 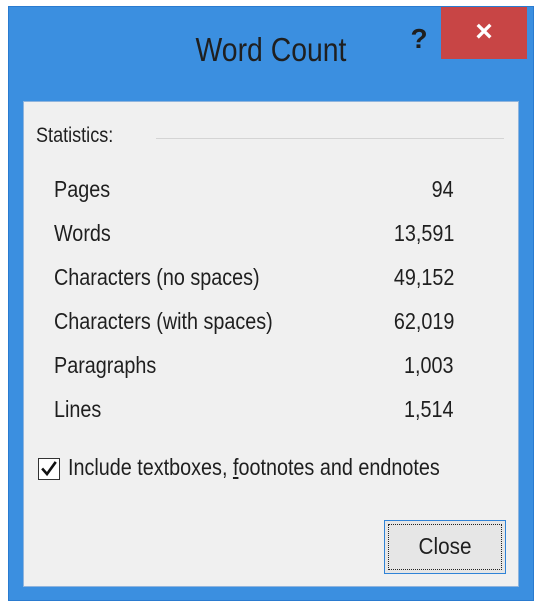 What do you see at coordinates (442, 189) in the screenshot?
I see `stat-value: 94` at bounding box center [442, 189].